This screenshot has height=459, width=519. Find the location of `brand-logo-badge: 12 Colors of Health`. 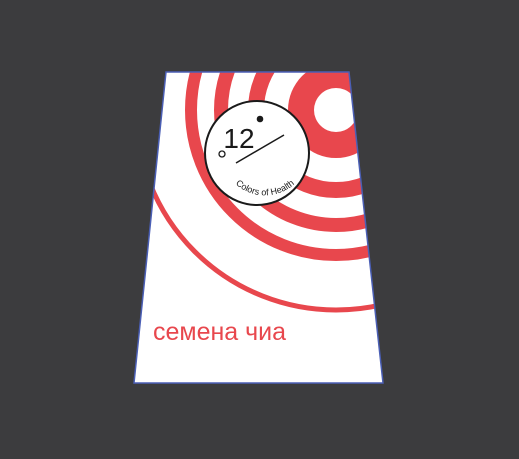

brand-logo-badge: 12 Colors of Health is located at coordinates (257, 153).